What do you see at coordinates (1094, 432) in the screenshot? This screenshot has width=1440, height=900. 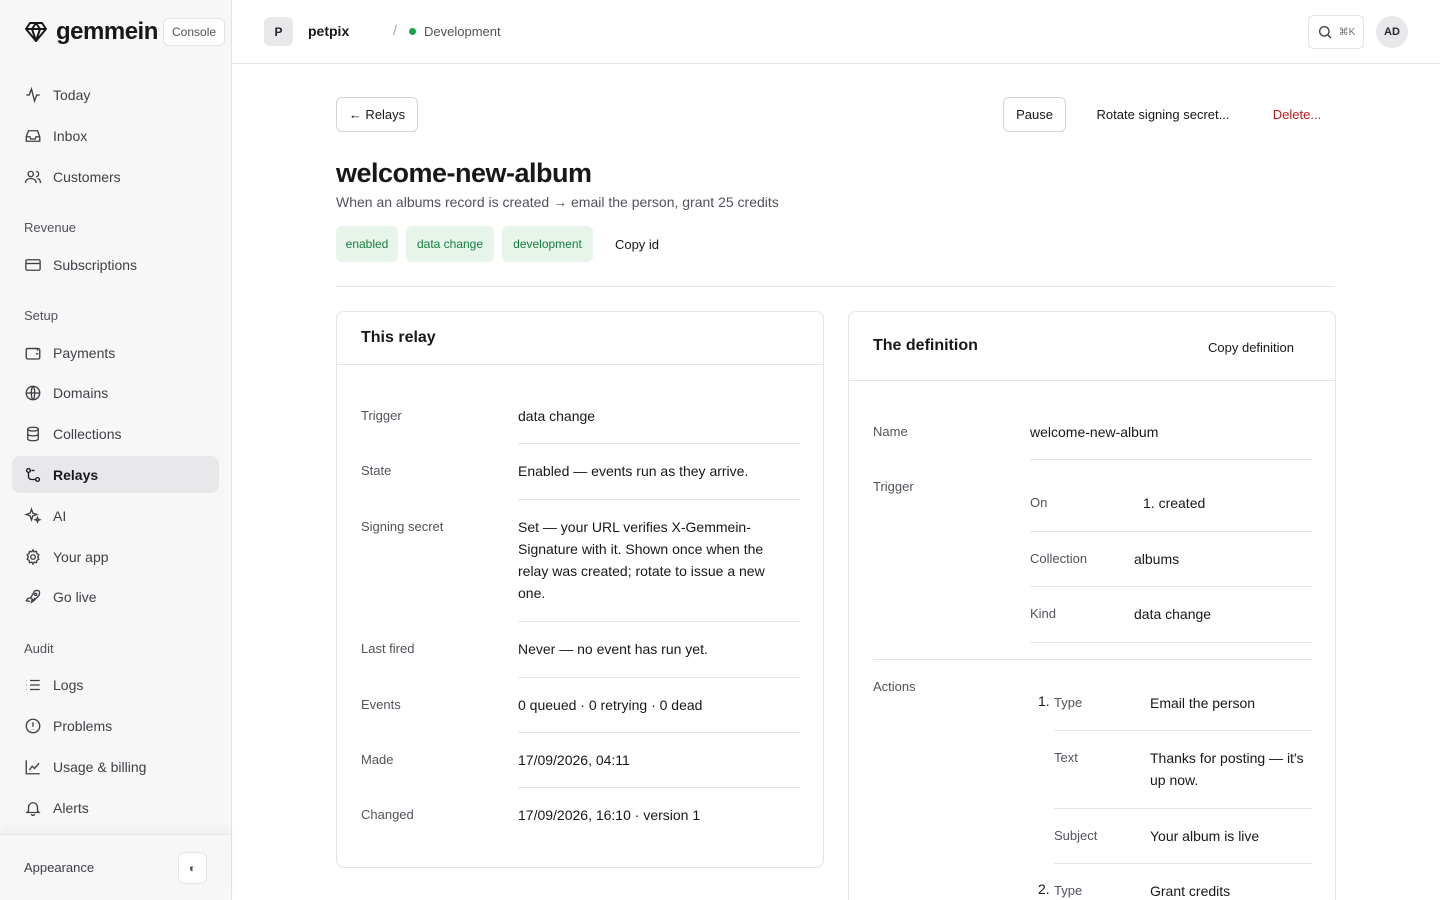 I see `name-value: welcome-new-album` at bounding box center [1094, 432].